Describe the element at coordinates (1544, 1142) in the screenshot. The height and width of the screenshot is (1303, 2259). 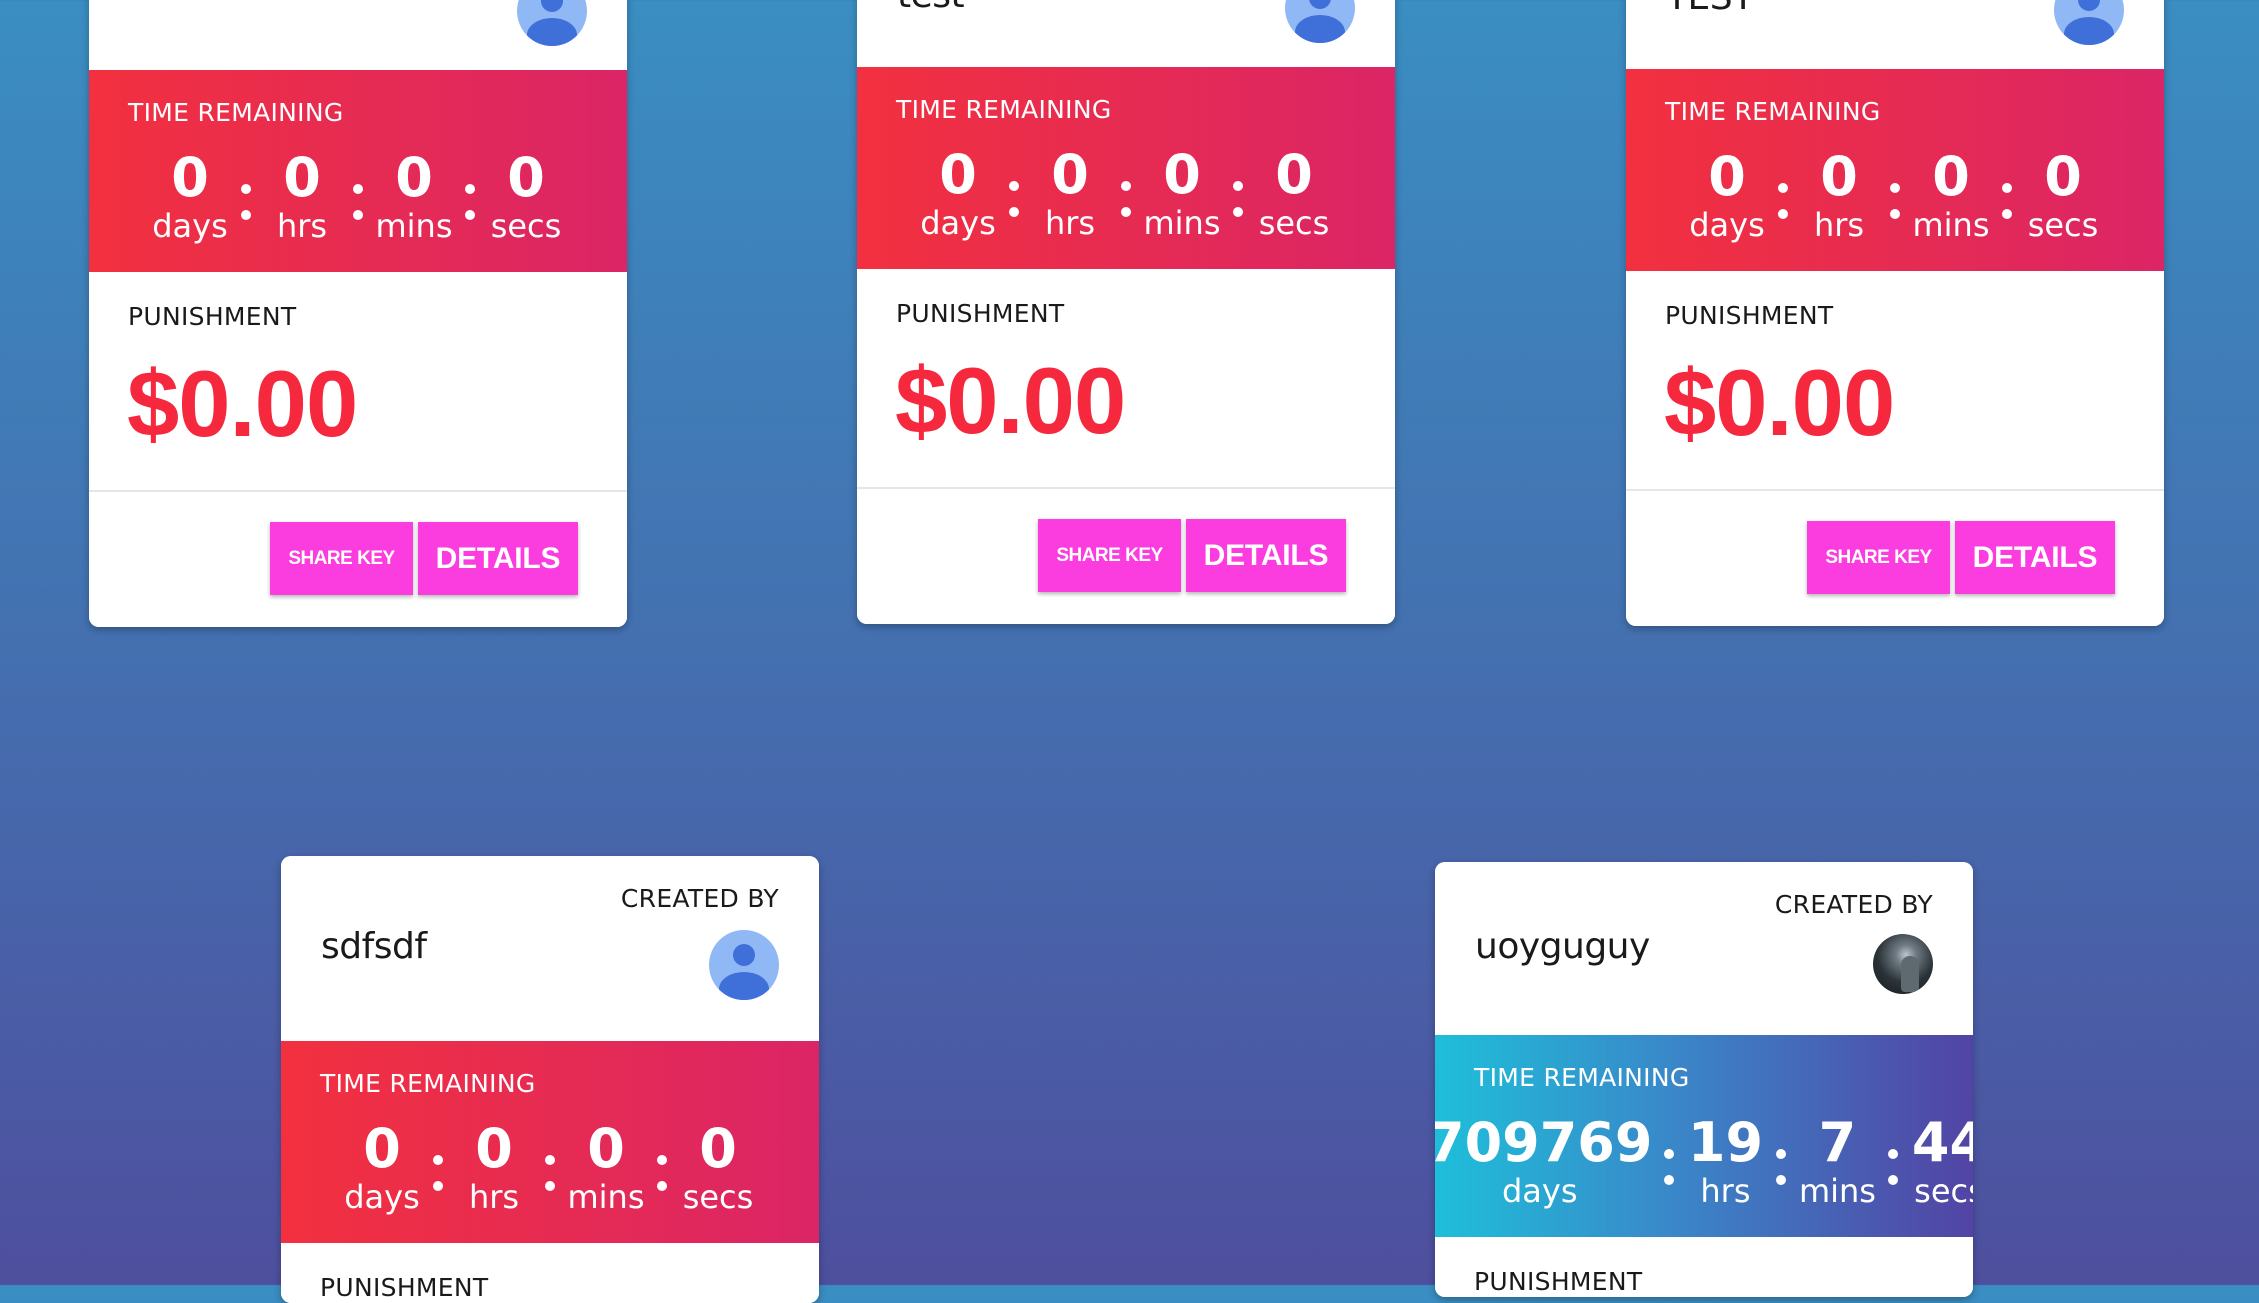
I see `days-value: 709769` at that location.